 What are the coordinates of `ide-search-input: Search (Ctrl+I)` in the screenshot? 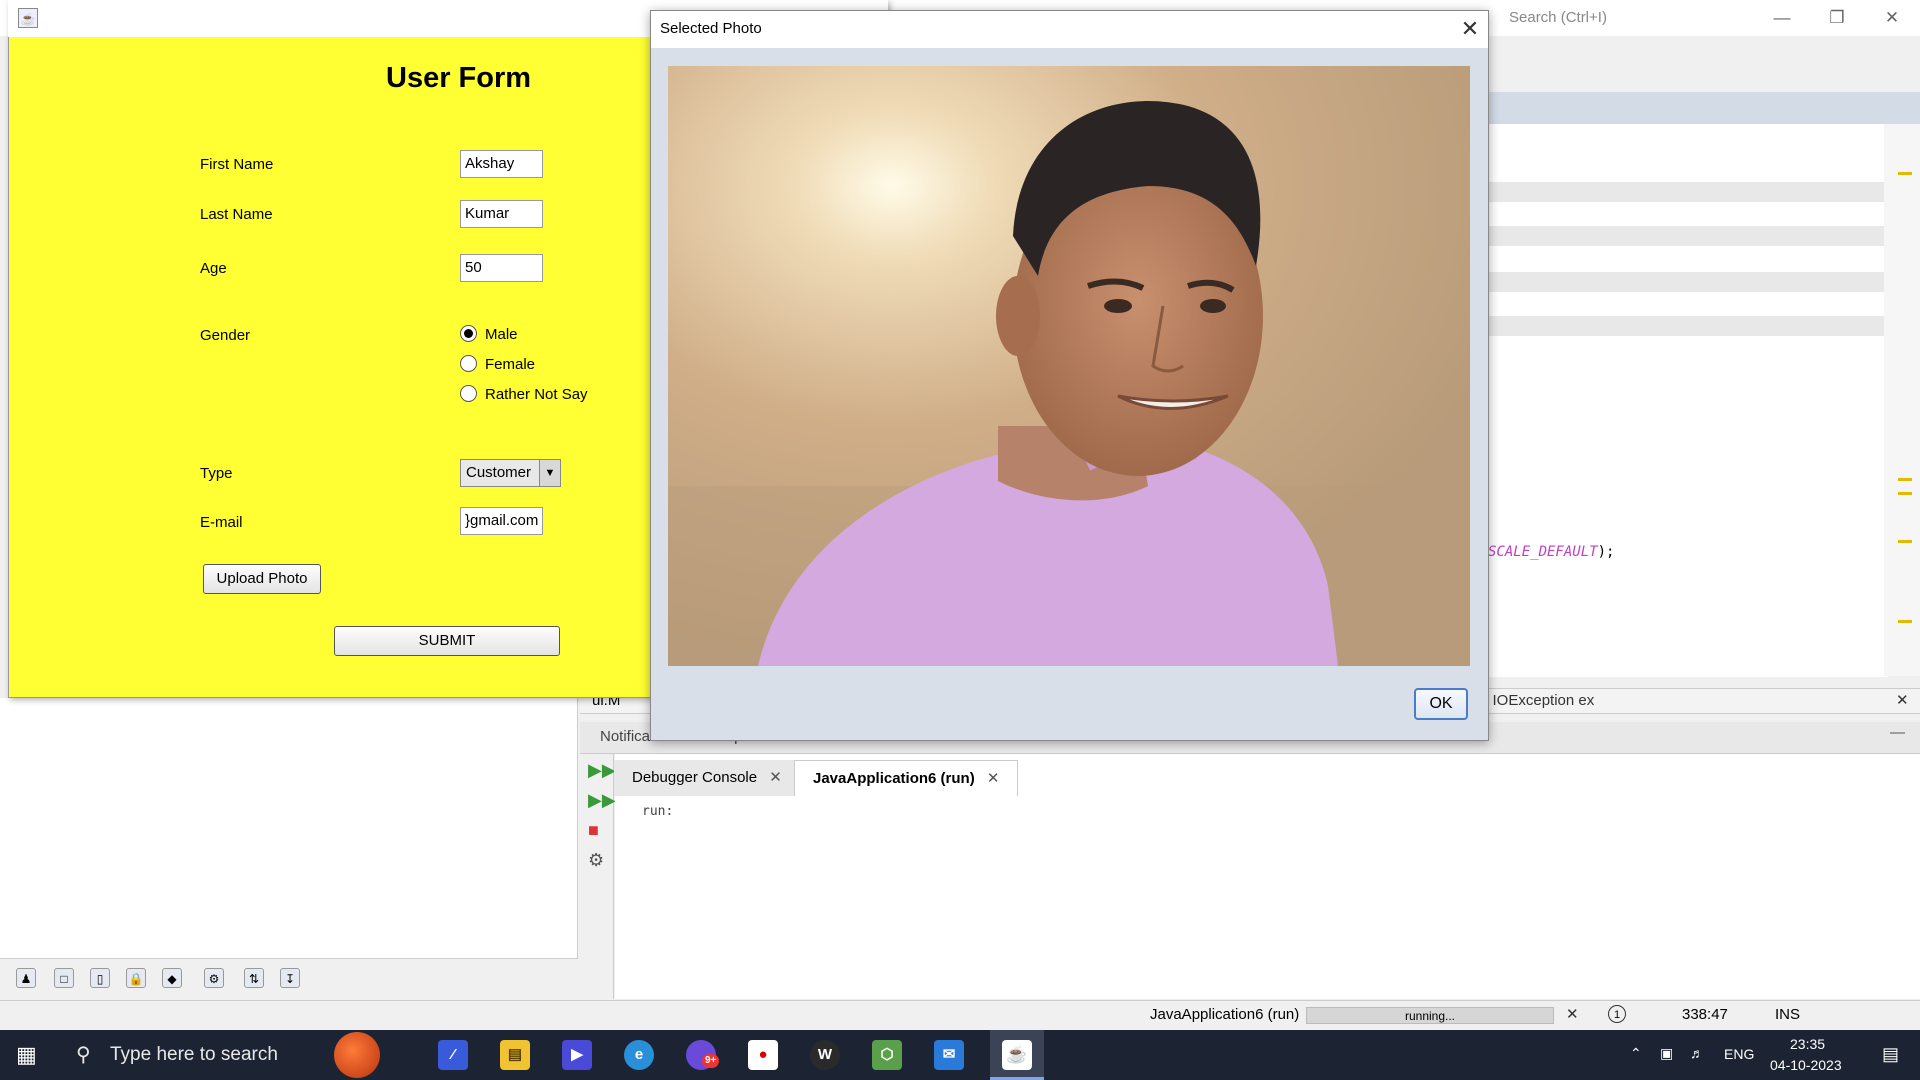 It's located at (1617, 18).